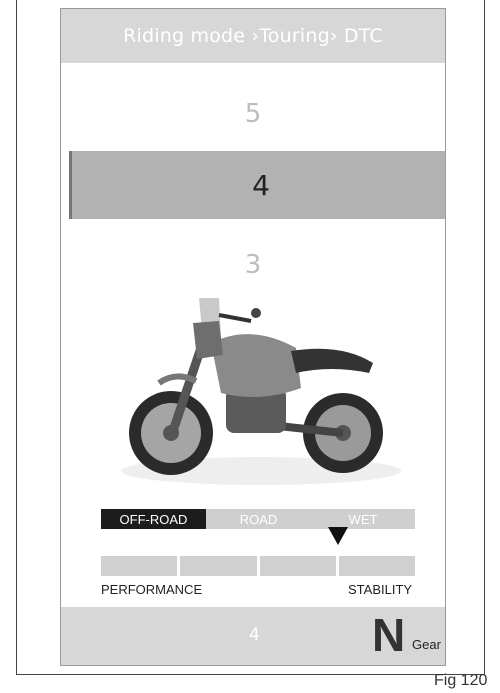 Image resolution: width=500 pixels, height=693 pixels. Describe the element at coordinates (338, 536) in the screenshot. I see `level-marker-icon` at that location.